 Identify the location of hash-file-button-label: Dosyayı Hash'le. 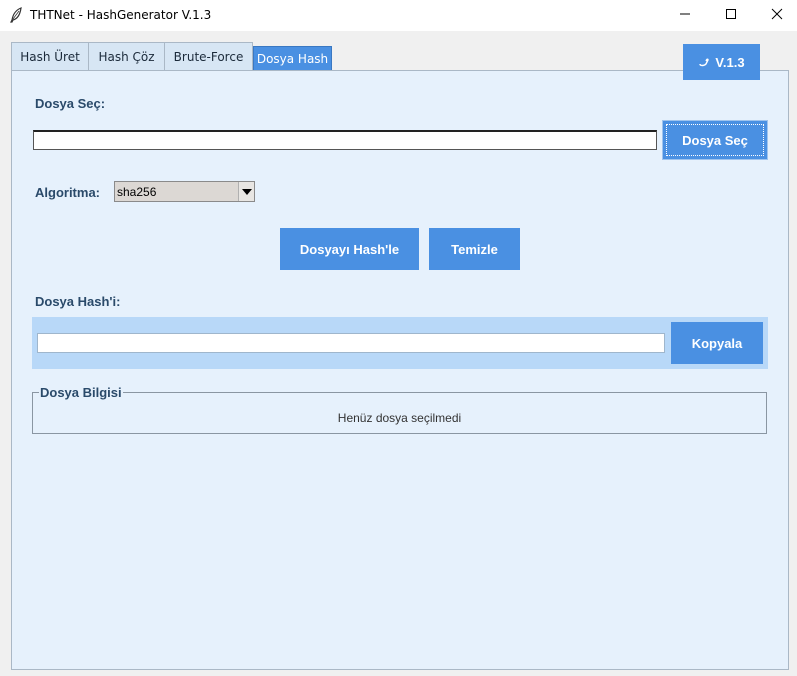
(349, 249).